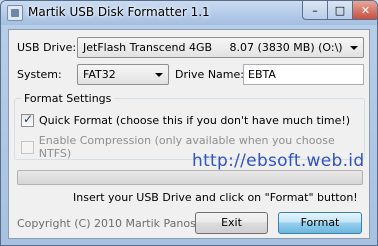  I want to click on maximize-icon: □, so click(340, 10).